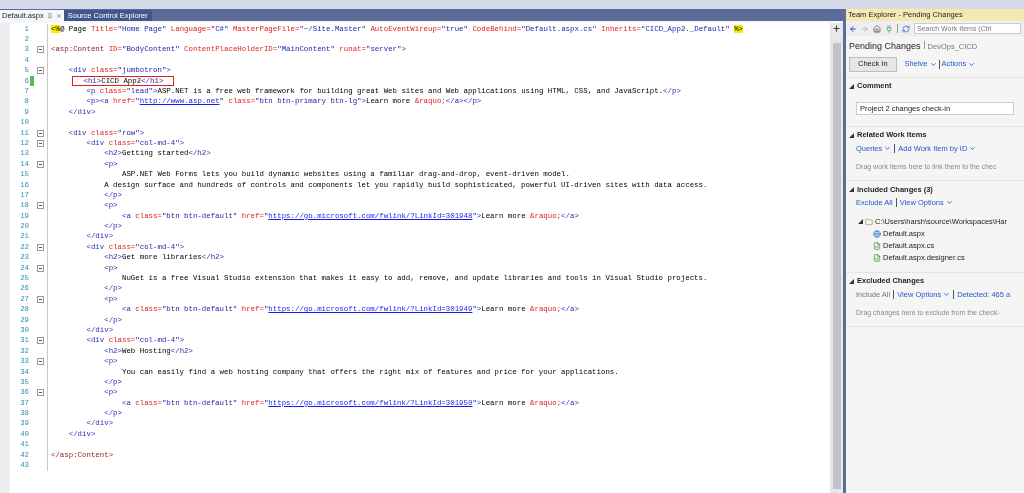 This screenshot has height=493, width=1024. Describe the element at coordinates (885, 46) in the screenshot. I see `panel-heading: Pending Changes` at that location.